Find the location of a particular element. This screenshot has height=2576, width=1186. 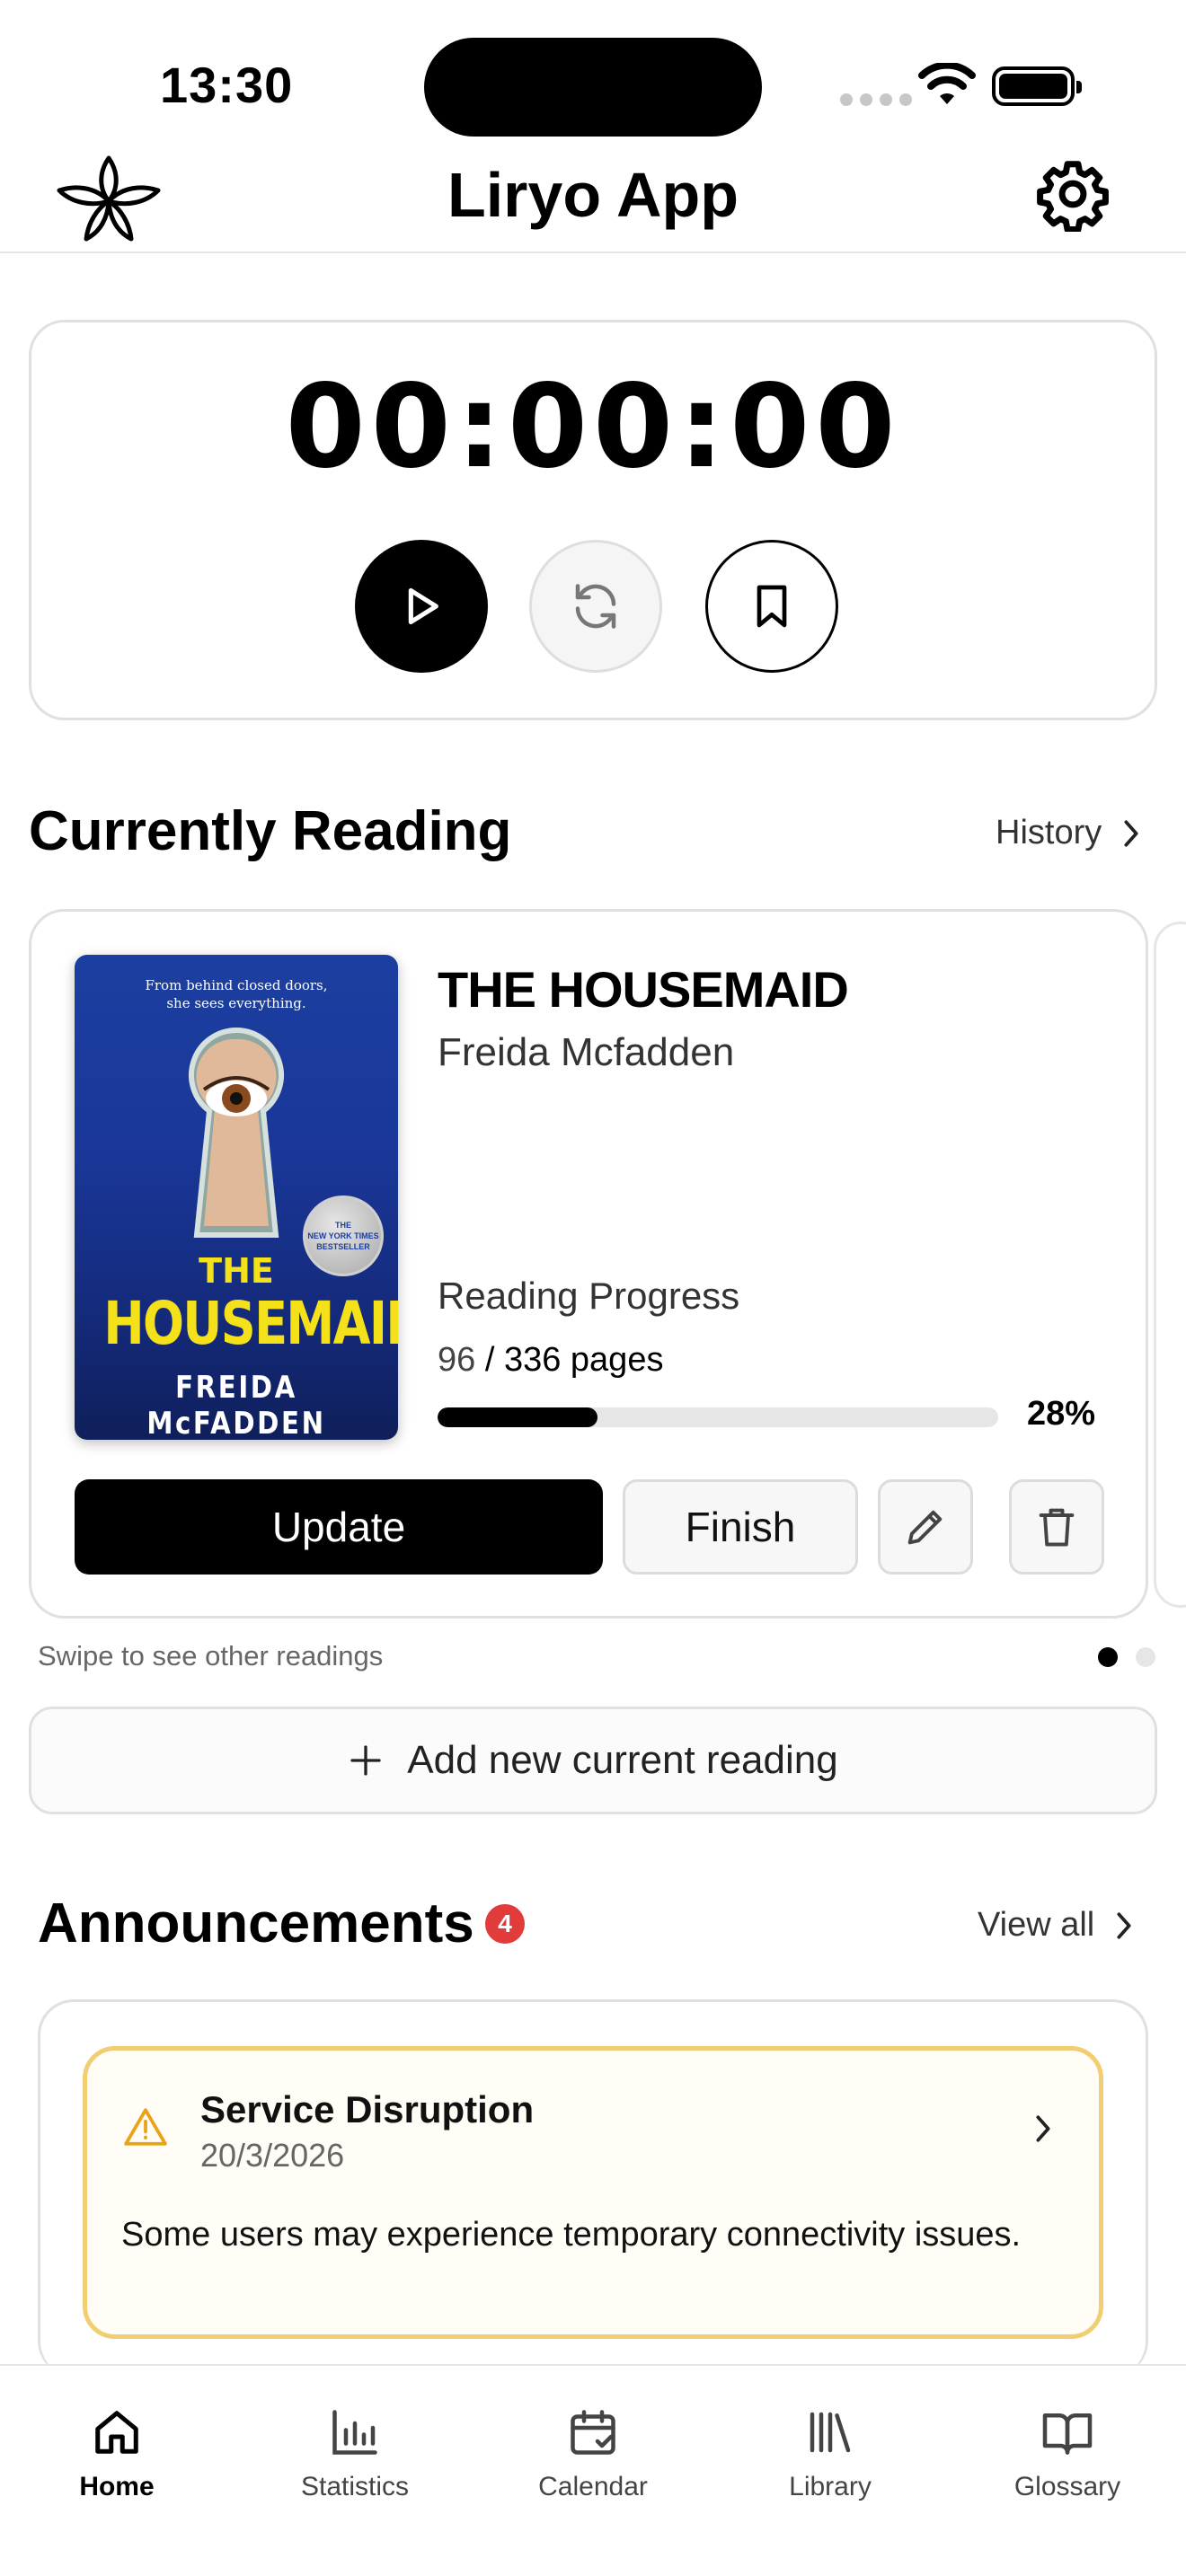

reading-timer-card: 00:00:00 is located at coordinates (593, 520).